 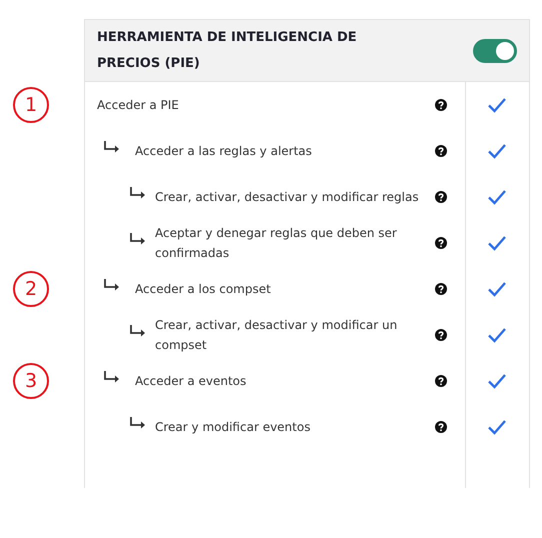 I want to click on permission-label: Acceder a eventos, so click(x=191, y=381).